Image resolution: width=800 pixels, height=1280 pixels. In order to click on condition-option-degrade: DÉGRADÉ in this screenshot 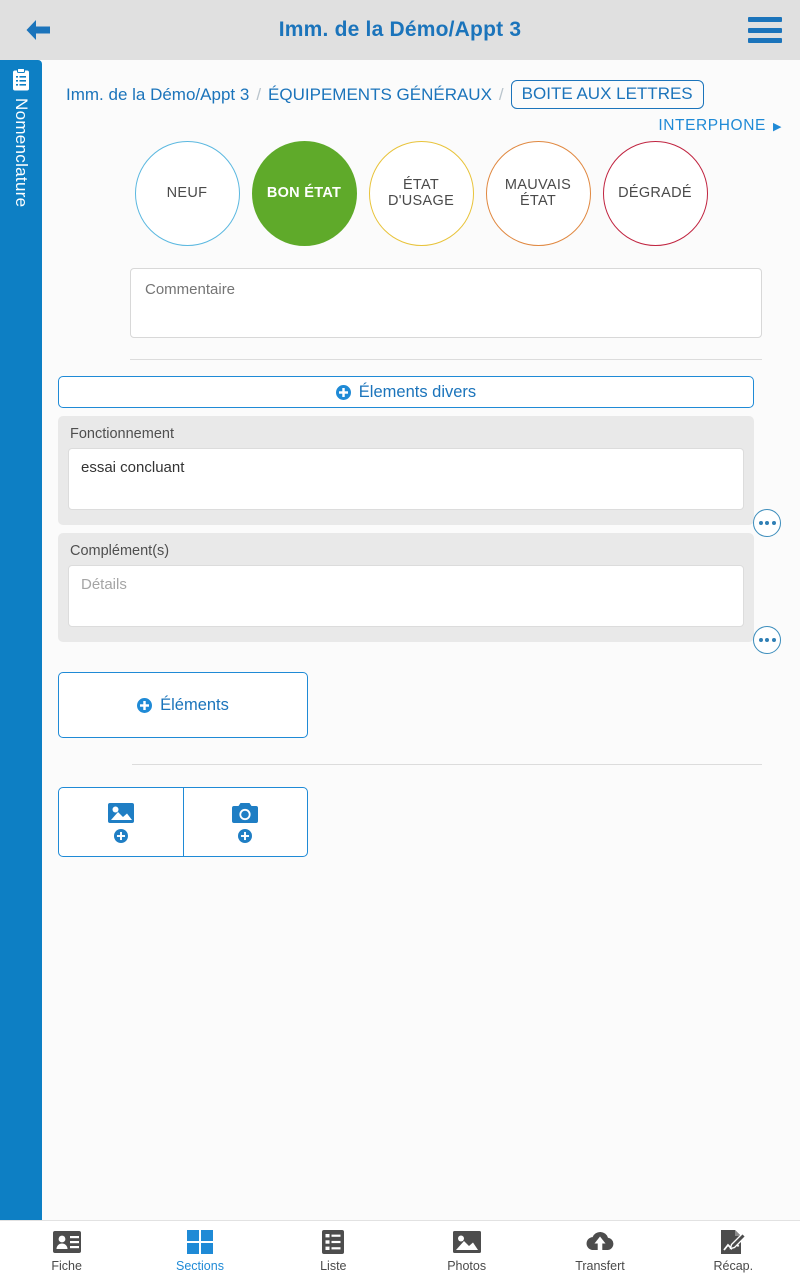, I will do `click(655, 193)`.